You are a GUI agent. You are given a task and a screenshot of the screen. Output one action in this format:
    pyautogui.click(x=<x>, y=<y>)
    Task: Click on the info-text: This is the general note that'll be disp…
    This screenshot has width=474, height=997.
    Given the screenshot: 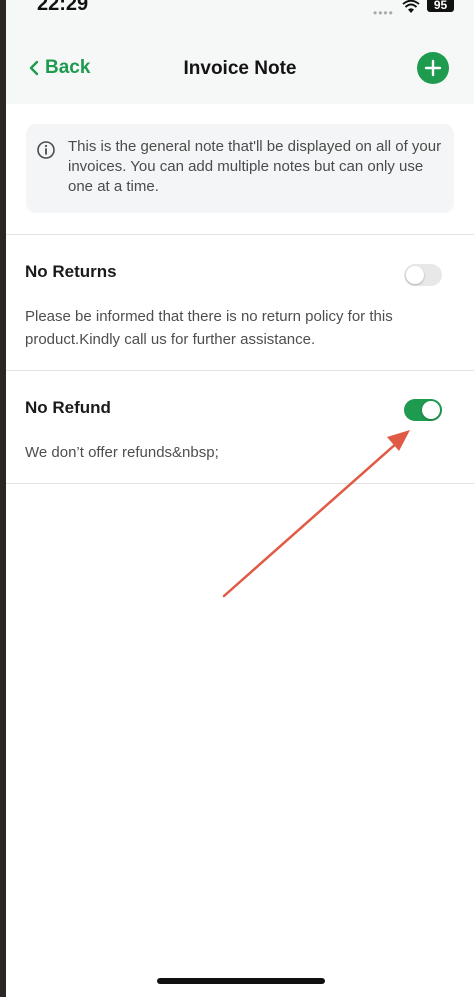 What is the action you would take?
    pyautogui.click(x=255, y=166)
    